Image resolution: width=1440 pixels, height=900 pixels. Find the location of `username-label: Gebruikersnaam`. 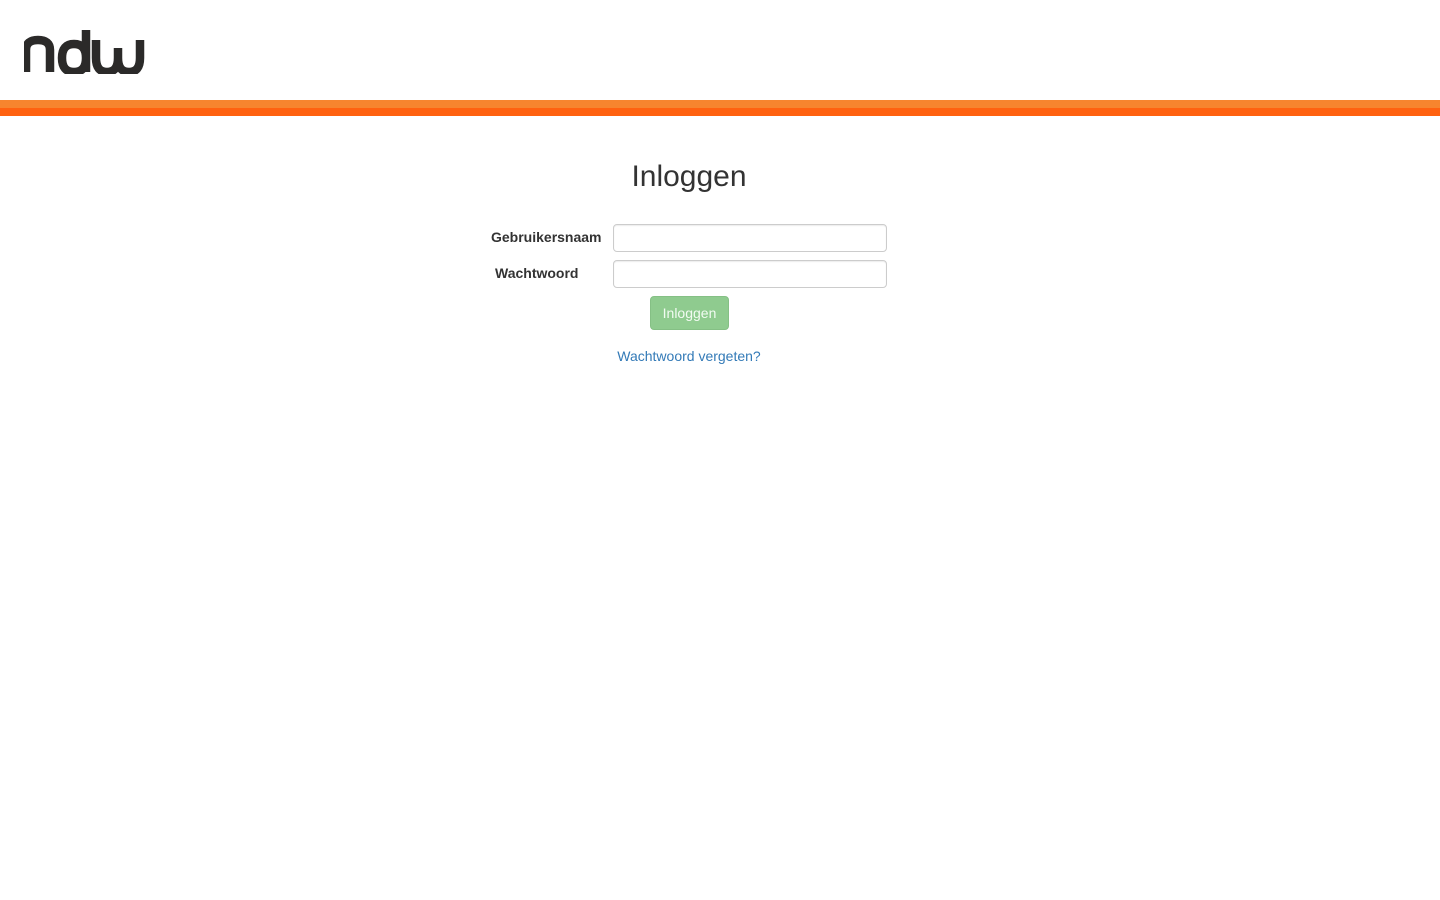

username-label: Gebruikersnaam is located at coordinates (546, 237).